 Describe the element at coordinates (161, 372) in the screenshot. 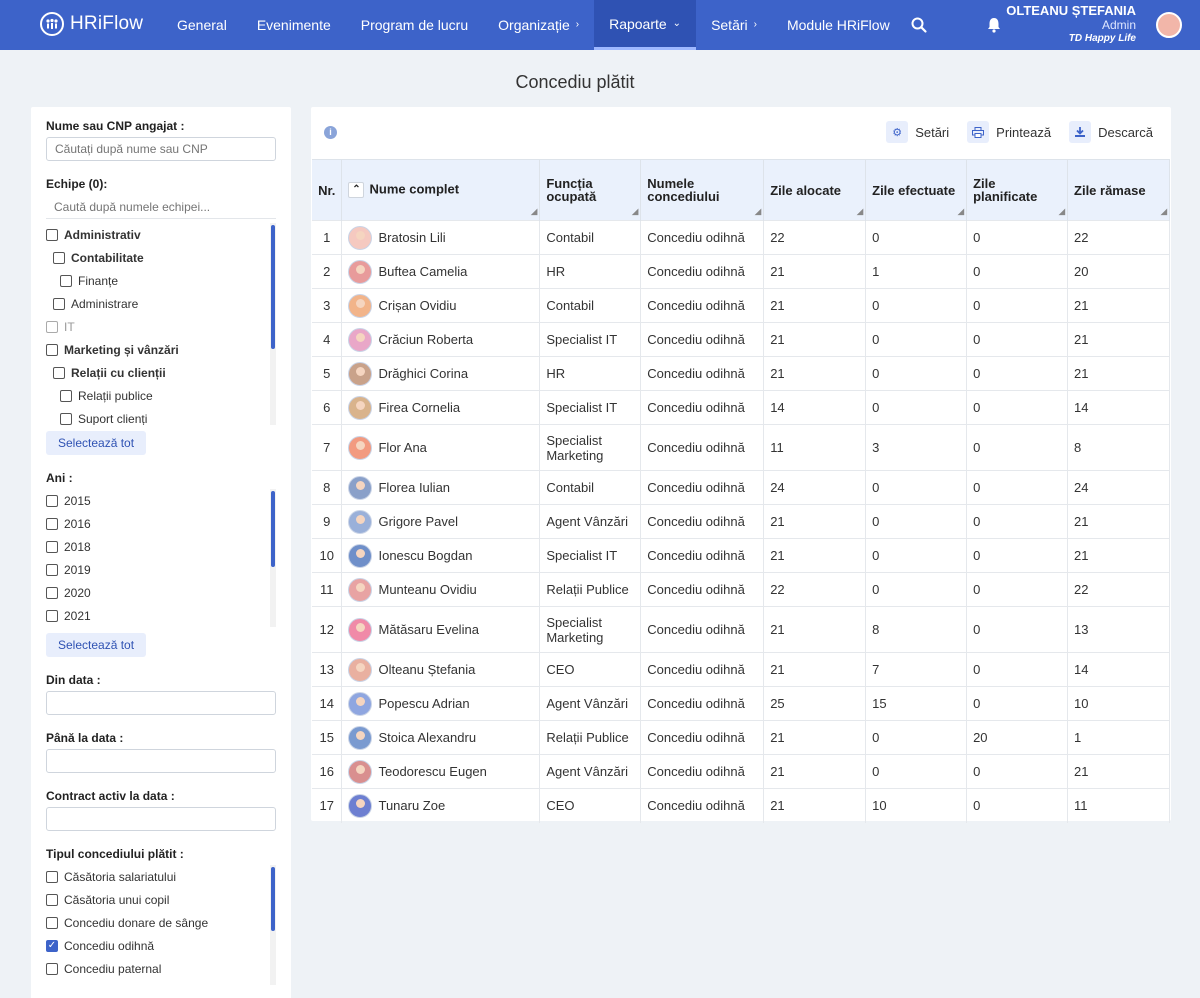

I see `team-checkbox-row: Relații cu clienții` at that location.